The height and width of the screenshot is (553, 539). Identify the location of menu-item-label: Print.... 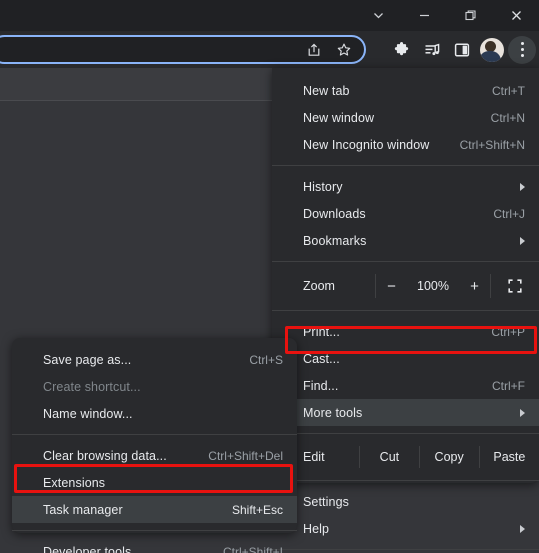
(321, 331).